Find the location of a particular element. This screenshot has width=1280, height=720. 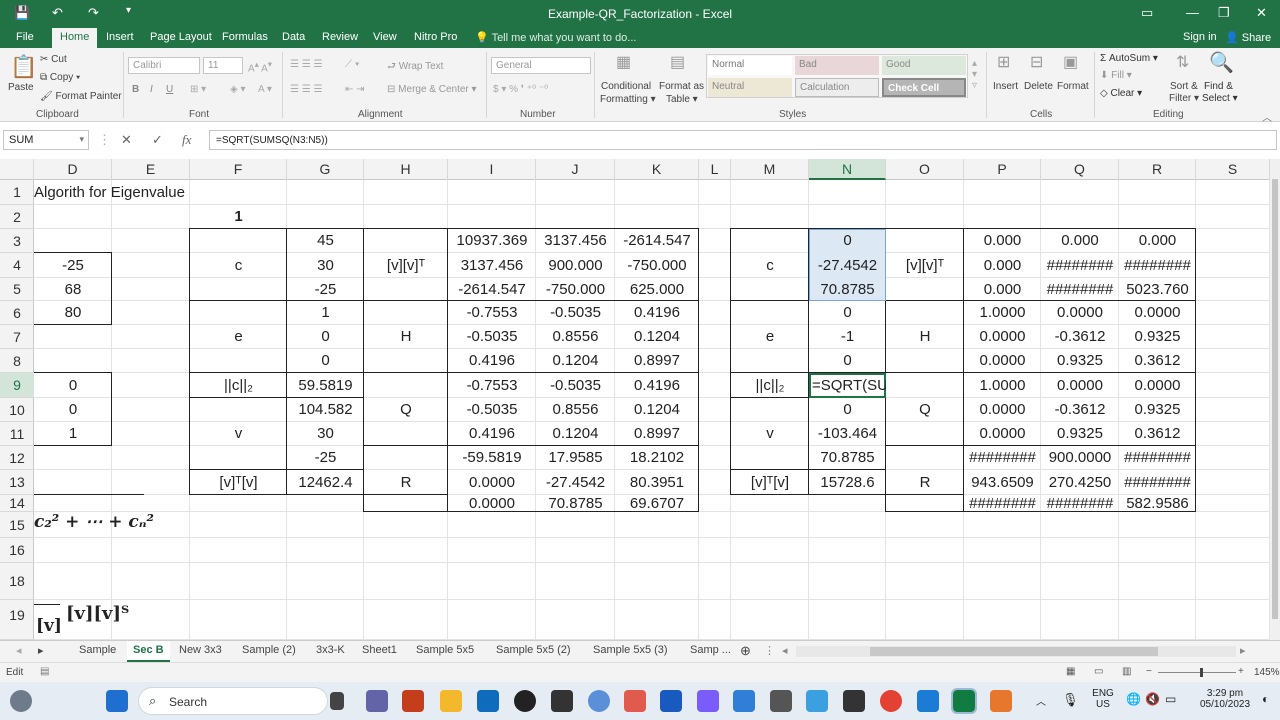

sheet-tab: Sample 5x5 (2) is located at coordinates (533, 650).